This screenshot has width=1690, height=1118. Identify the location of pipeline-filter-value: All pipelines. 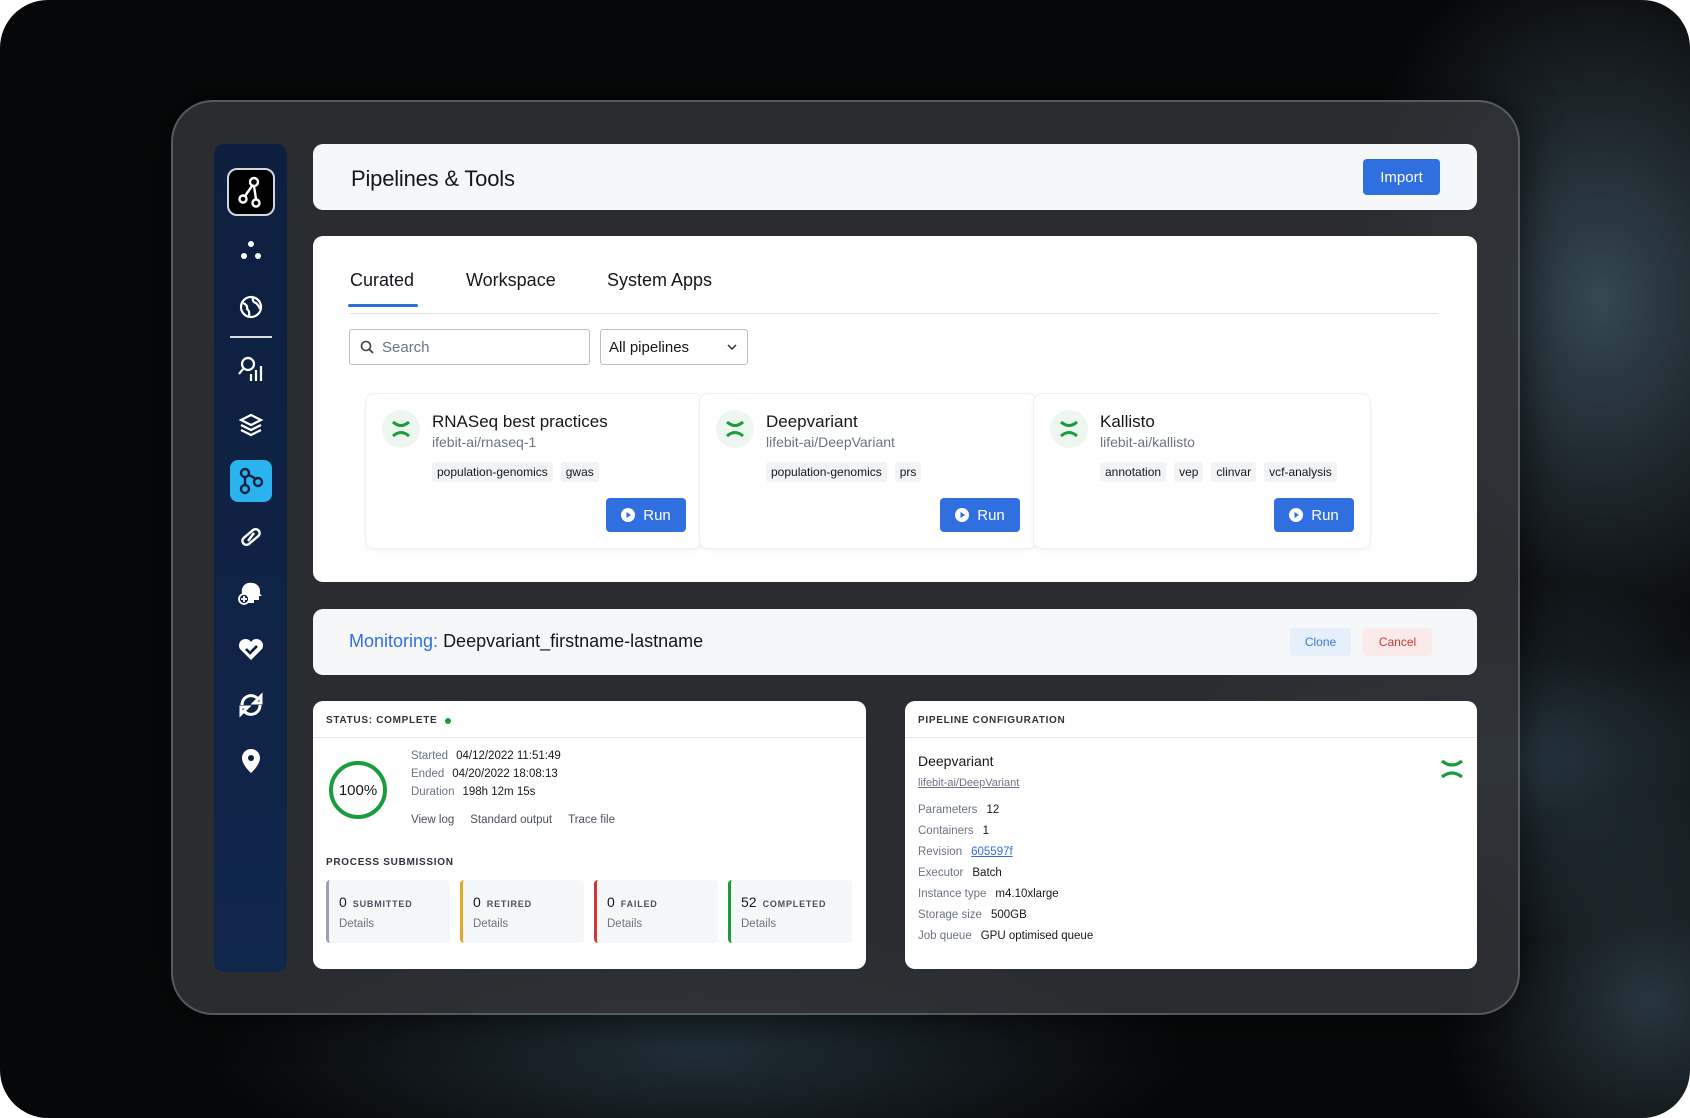
(649, 347).